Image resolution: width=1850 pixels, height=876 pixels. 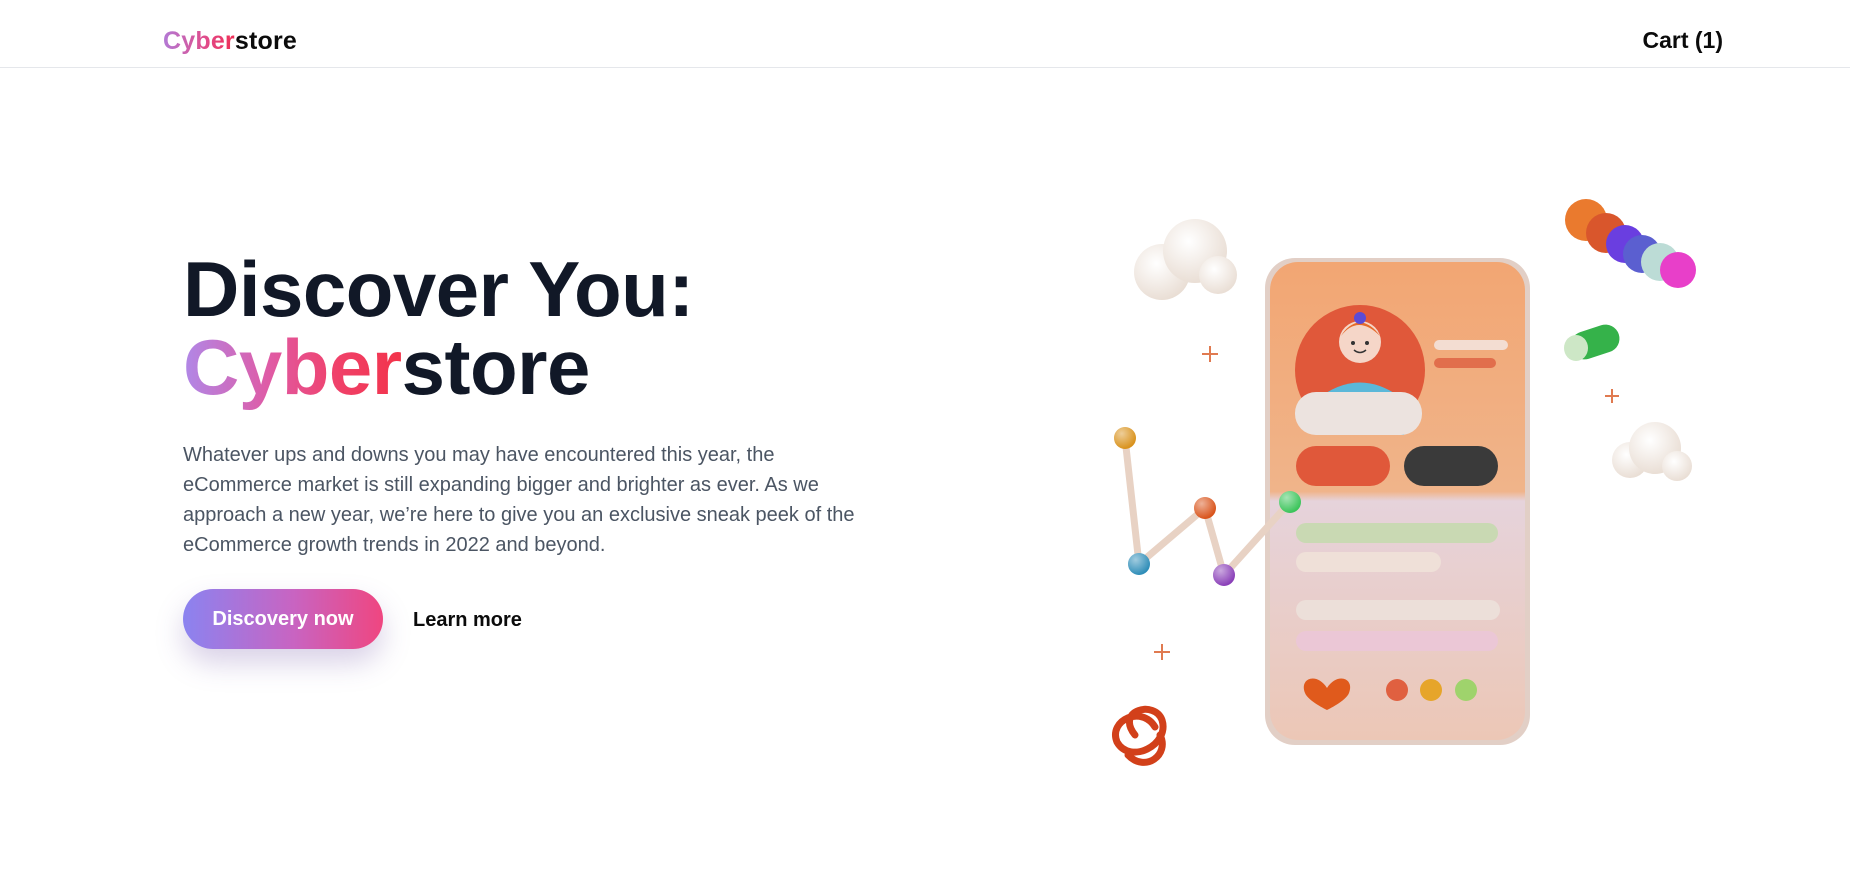 What do you see at coordinates (1652, 451) in the screenshot?
I see `cloud-right-icon` at bounding box center [1652, 451].